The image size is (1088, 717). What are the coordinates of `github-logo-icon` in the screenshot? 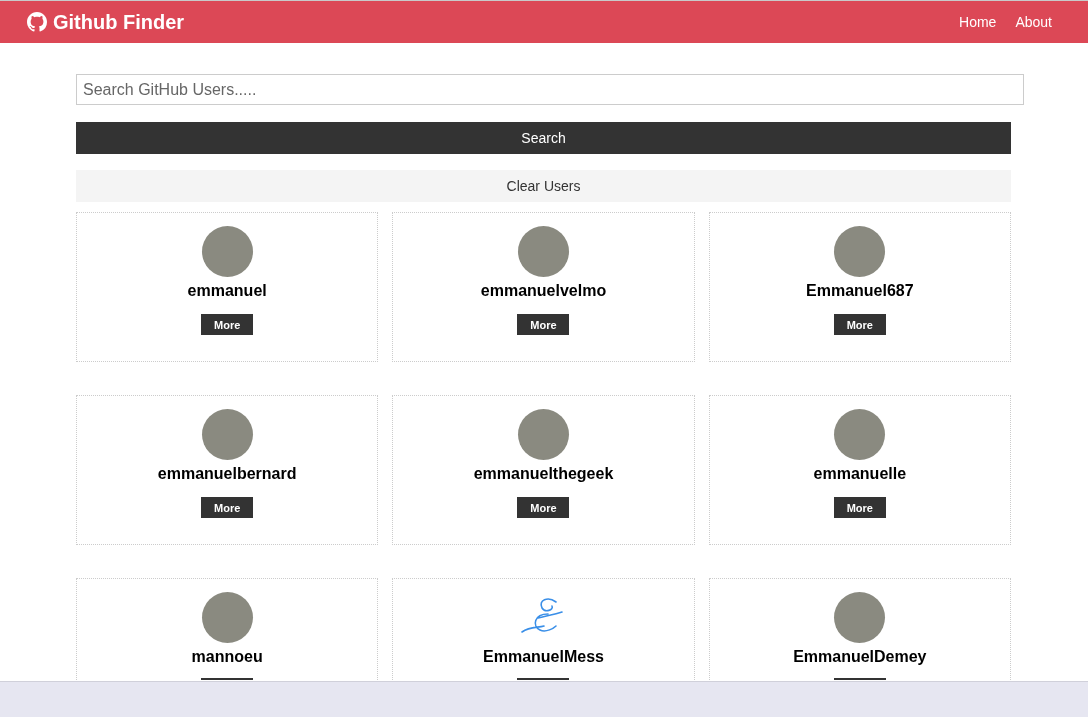 It's located at (37, 22).